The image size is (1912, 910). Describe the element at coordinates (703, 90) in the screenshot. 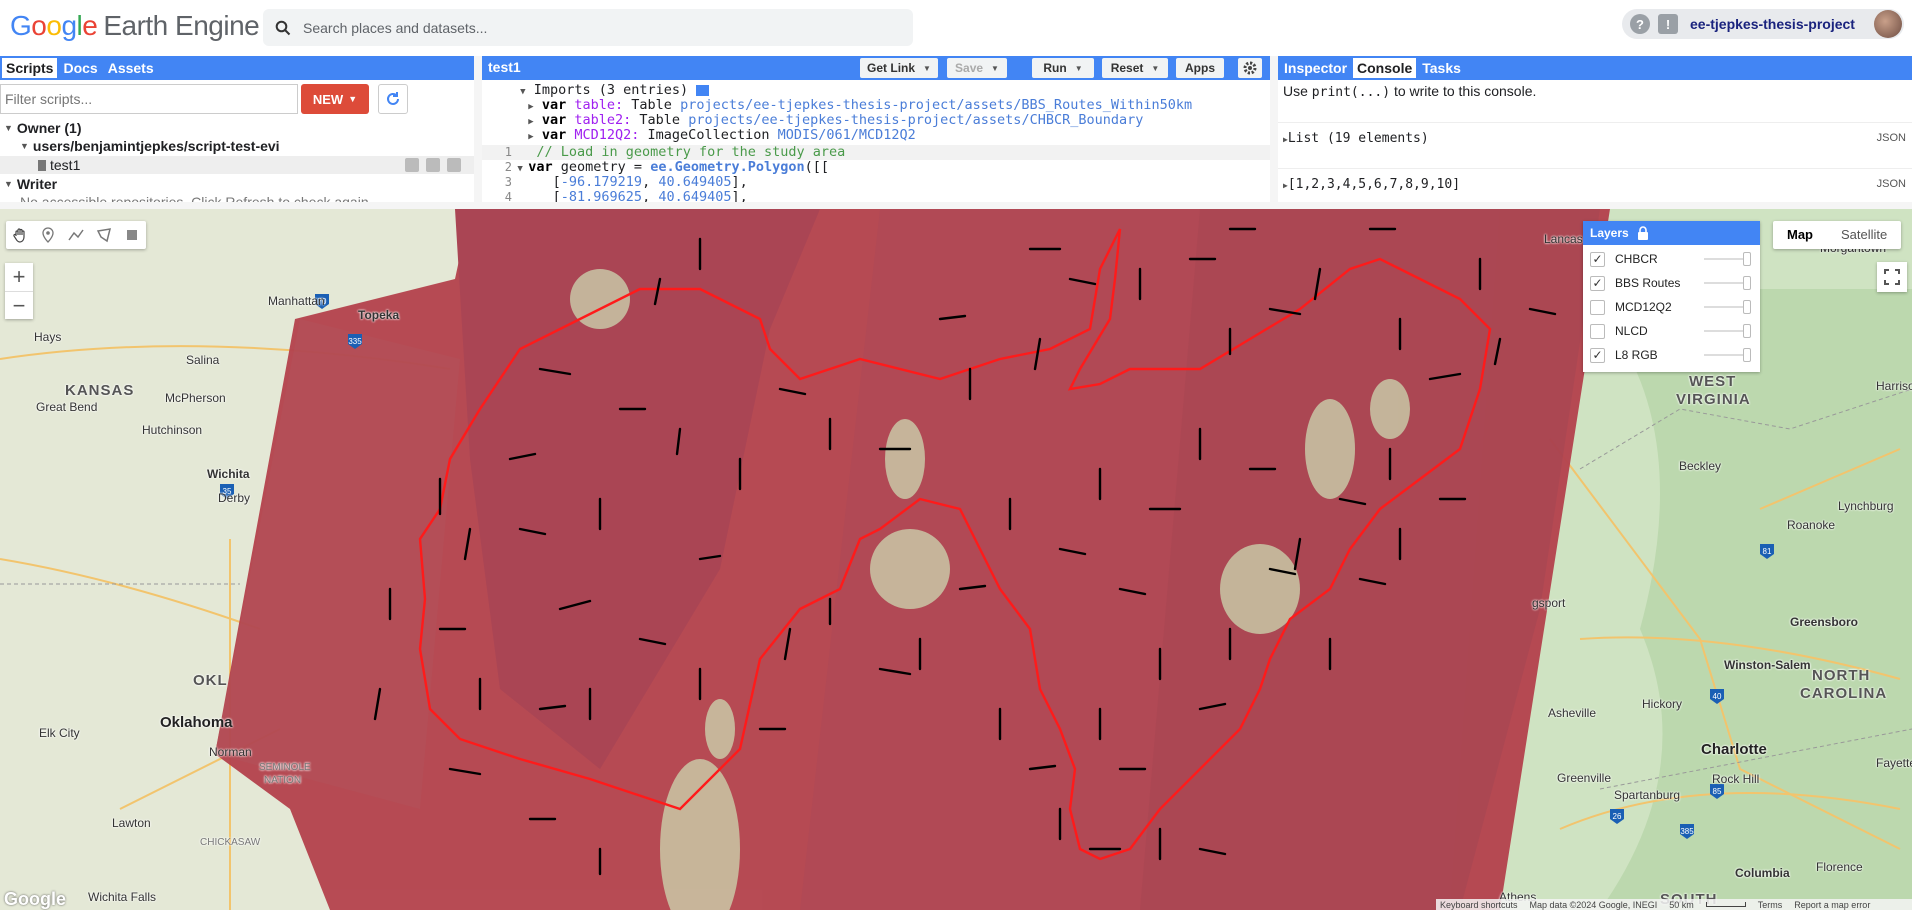

I see `table-icon` at that location.